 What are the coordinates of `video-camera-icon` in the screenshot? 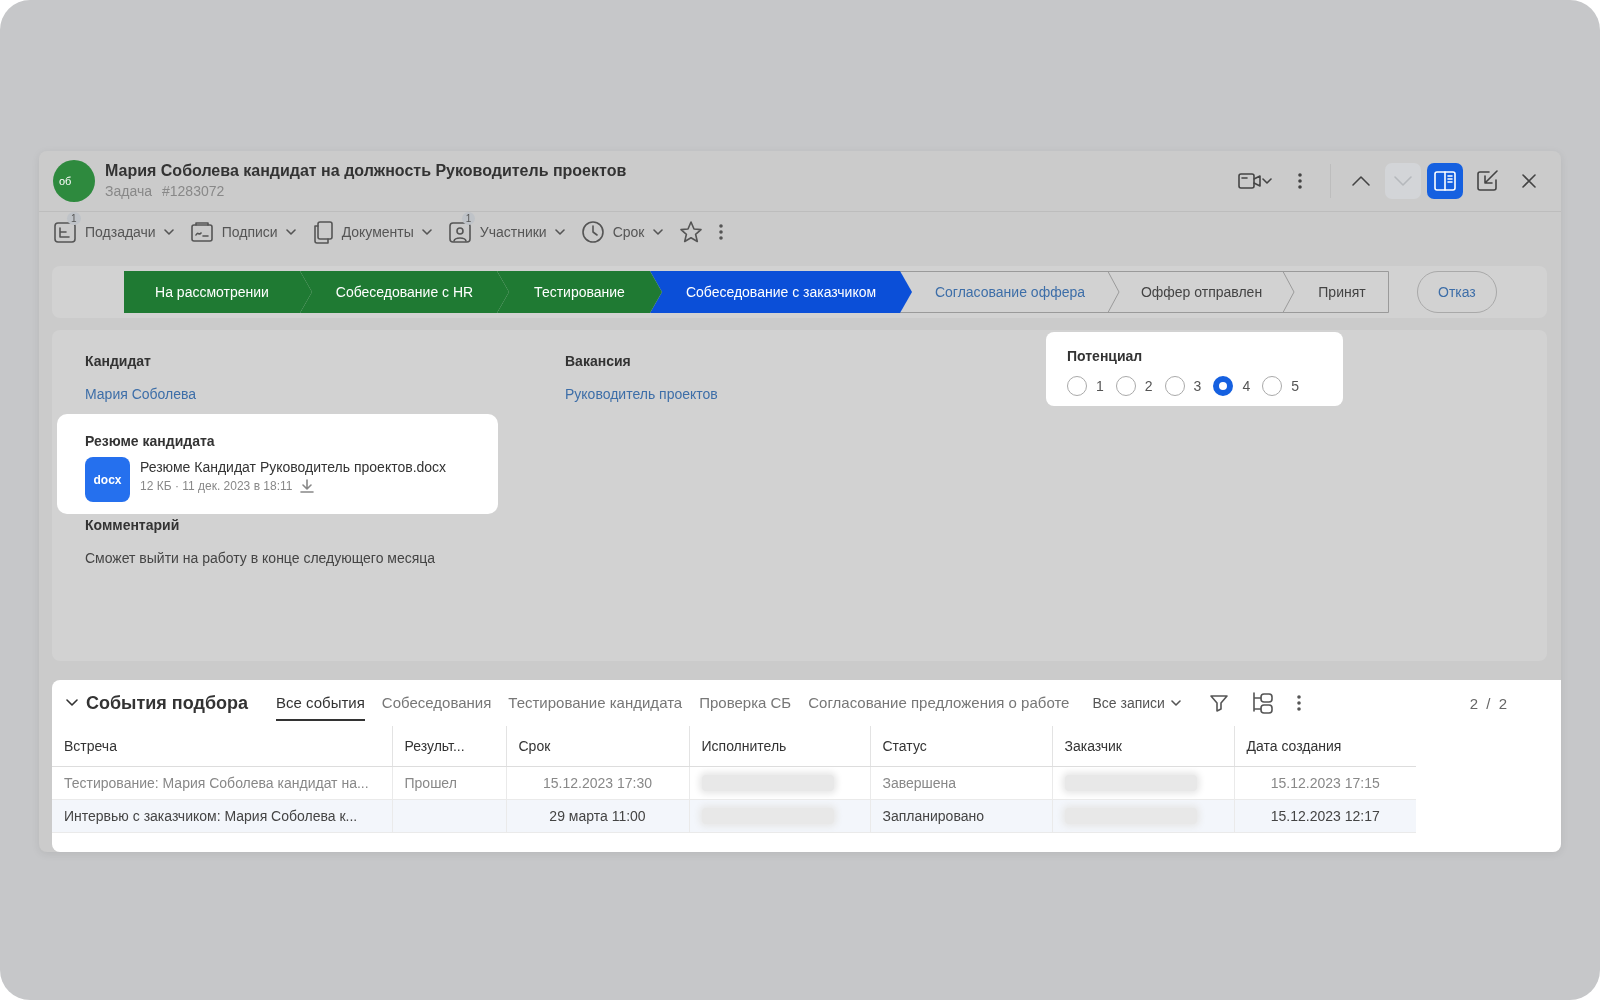 It's located at (1250, 181).